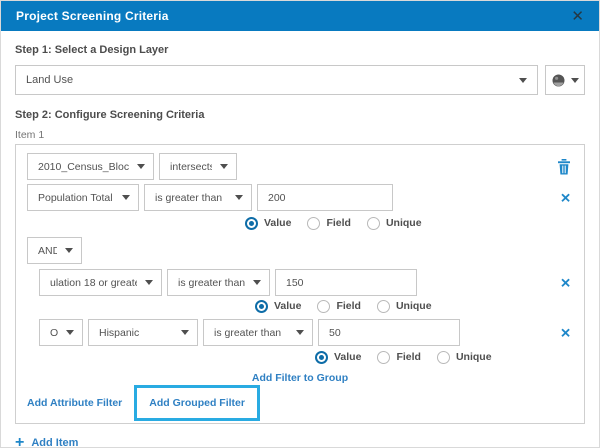 The image size is (600, 448). I want to click on layer-filter-row: 2010_Census_Blocks intersects, so click(300, 166).